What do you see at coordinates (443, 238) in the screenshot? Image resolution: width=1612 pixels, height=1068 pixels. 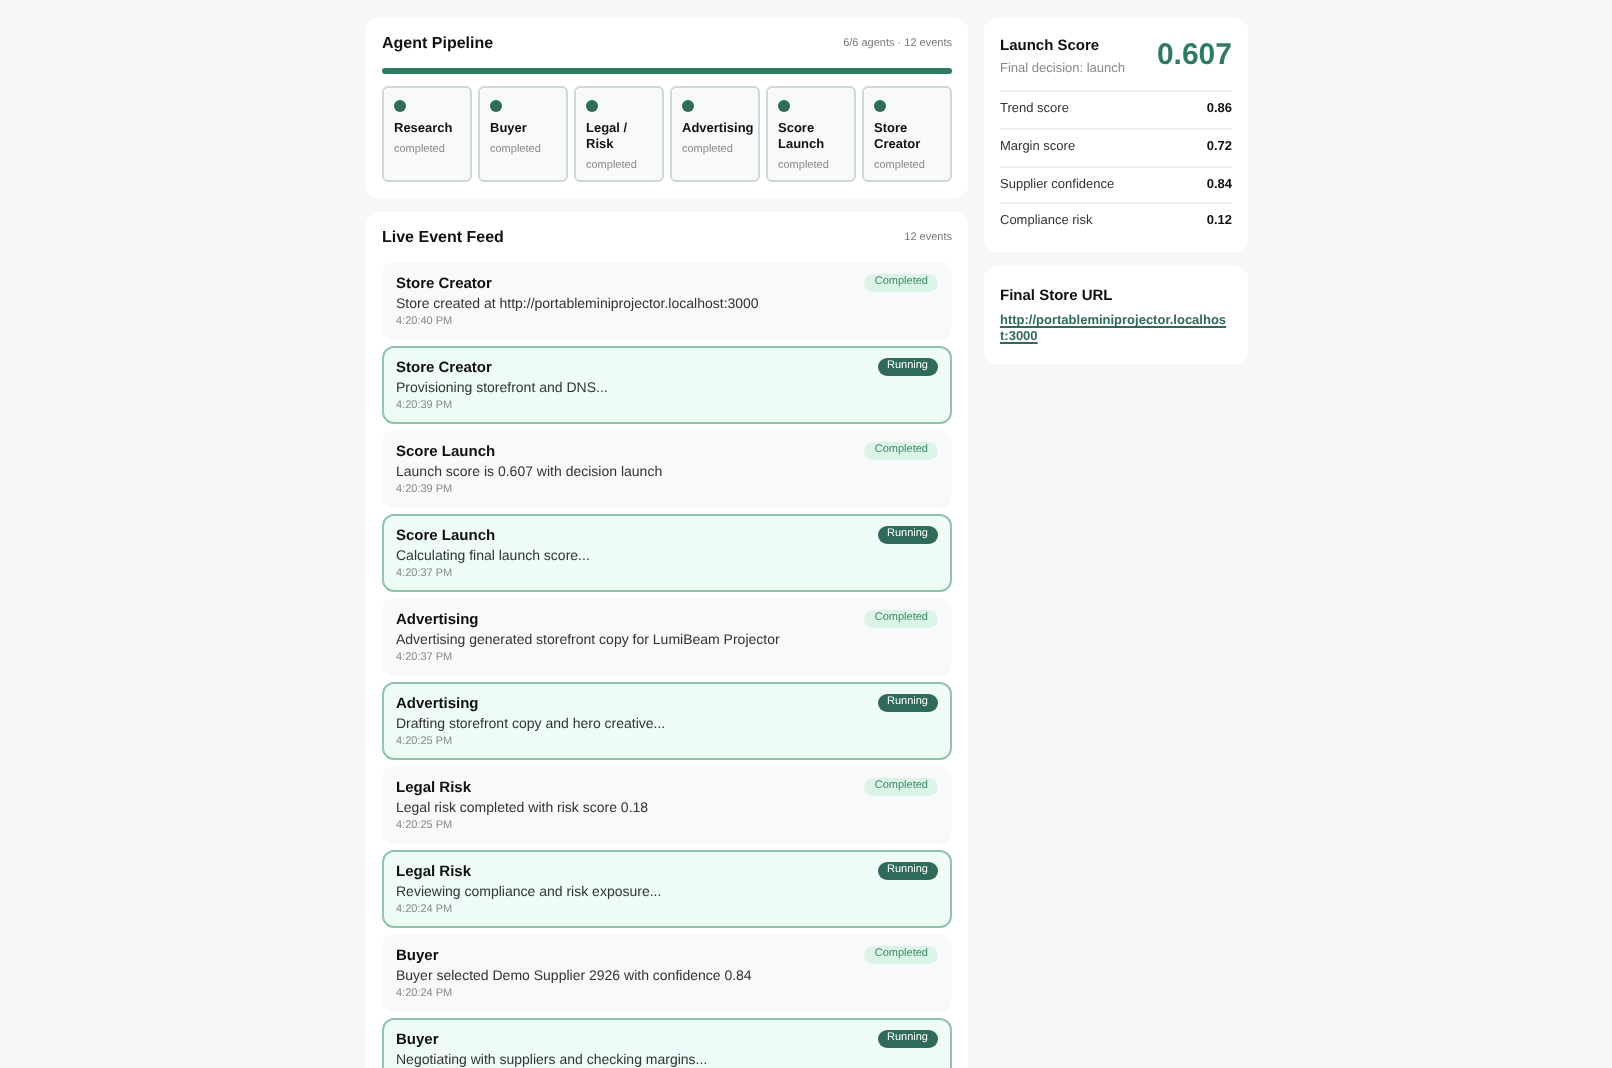 I see `panel-title: Live Event Feed` at bounding box center [443, 238].